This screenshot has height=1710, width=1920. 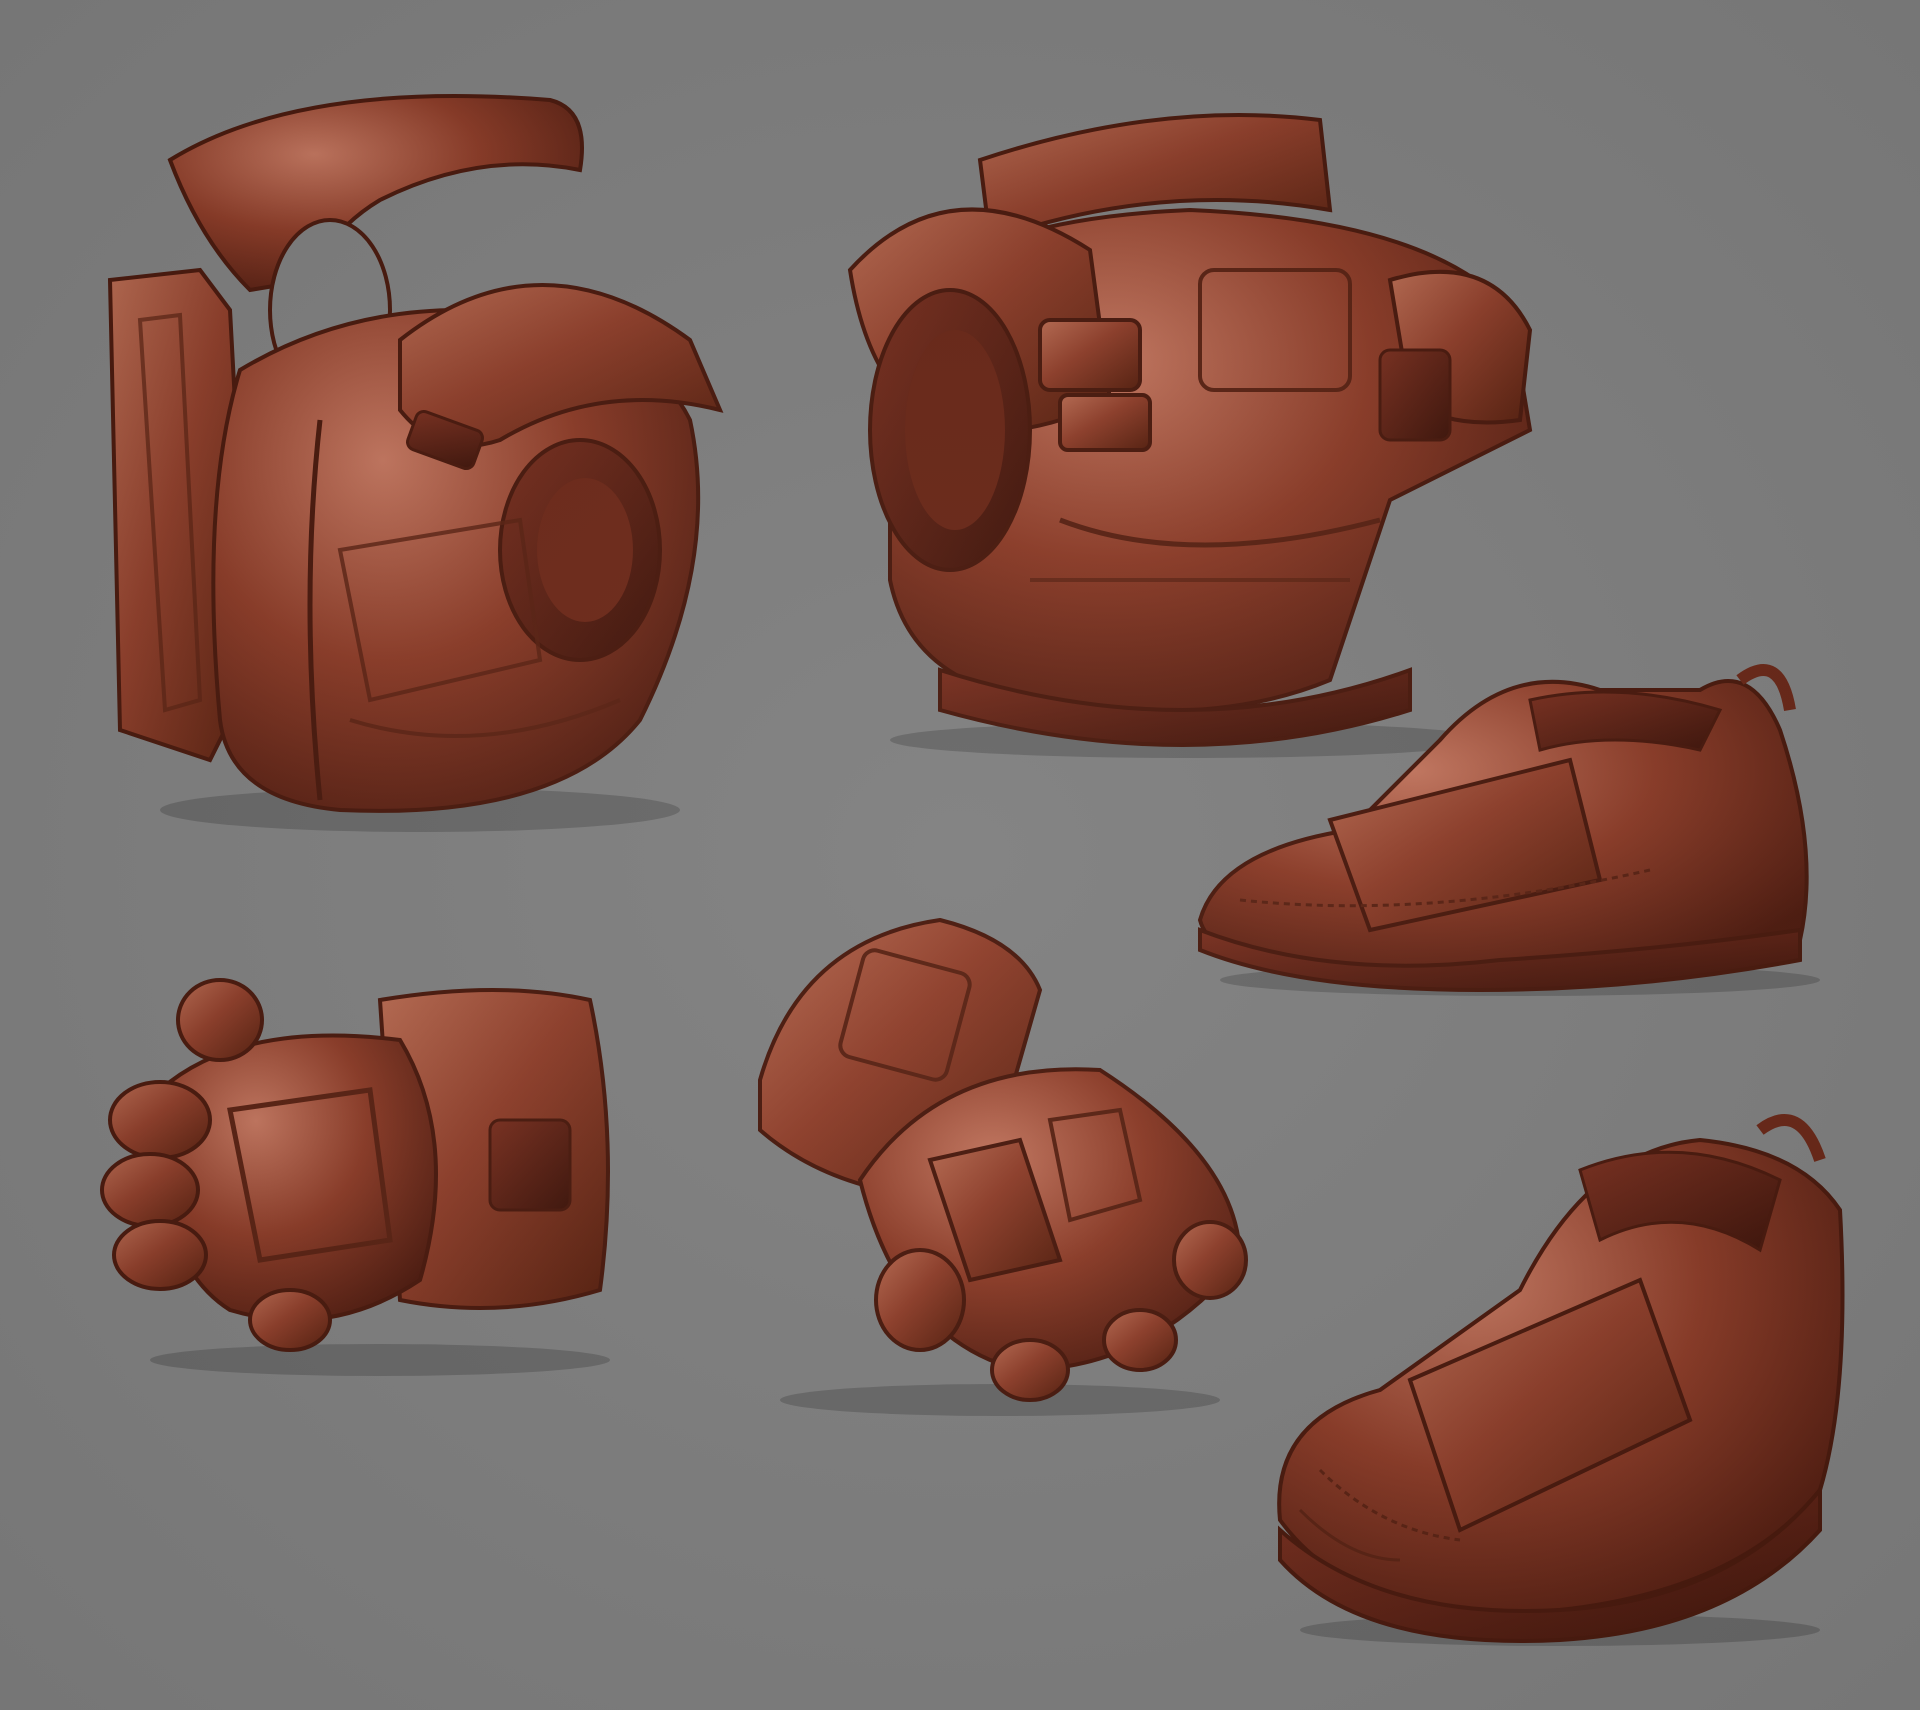 I want to click on glove-angled-view, so click(x=1003, y=1166).